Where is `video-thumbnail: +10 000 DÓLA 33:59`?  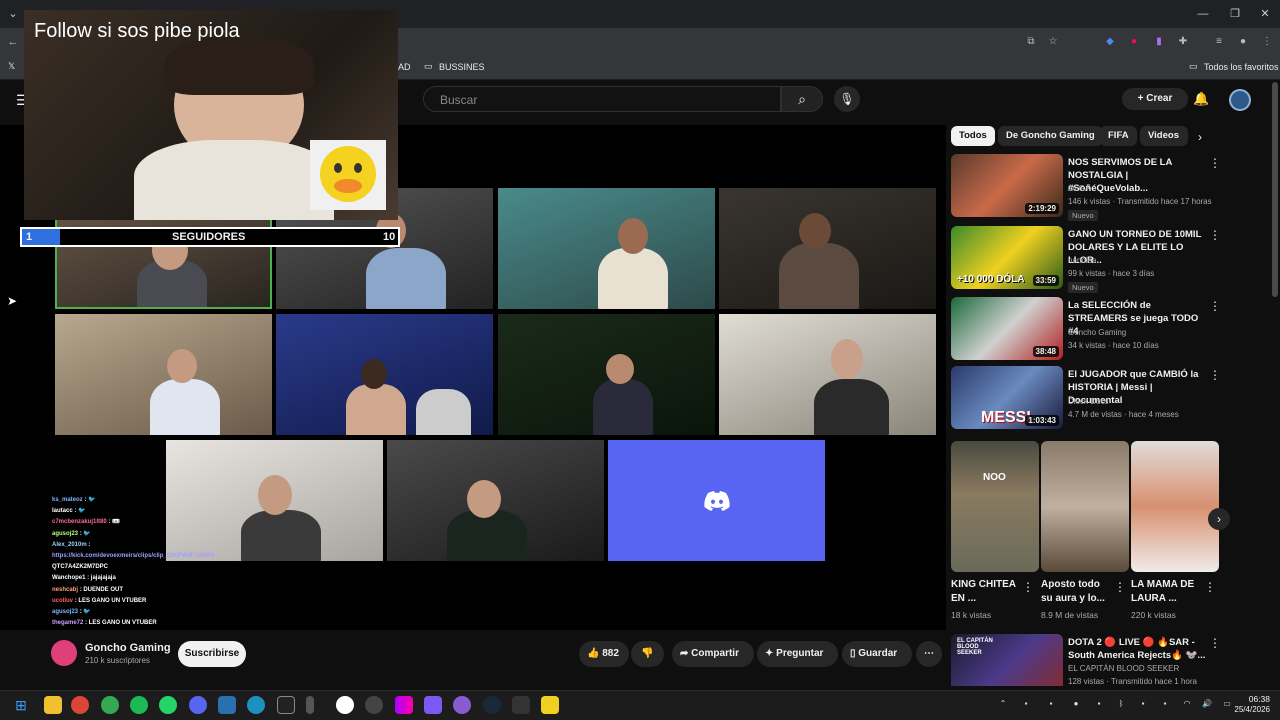 video-thumbnail: +10 000 DÓLA 33:59 is located at coordinates (1007, 257).